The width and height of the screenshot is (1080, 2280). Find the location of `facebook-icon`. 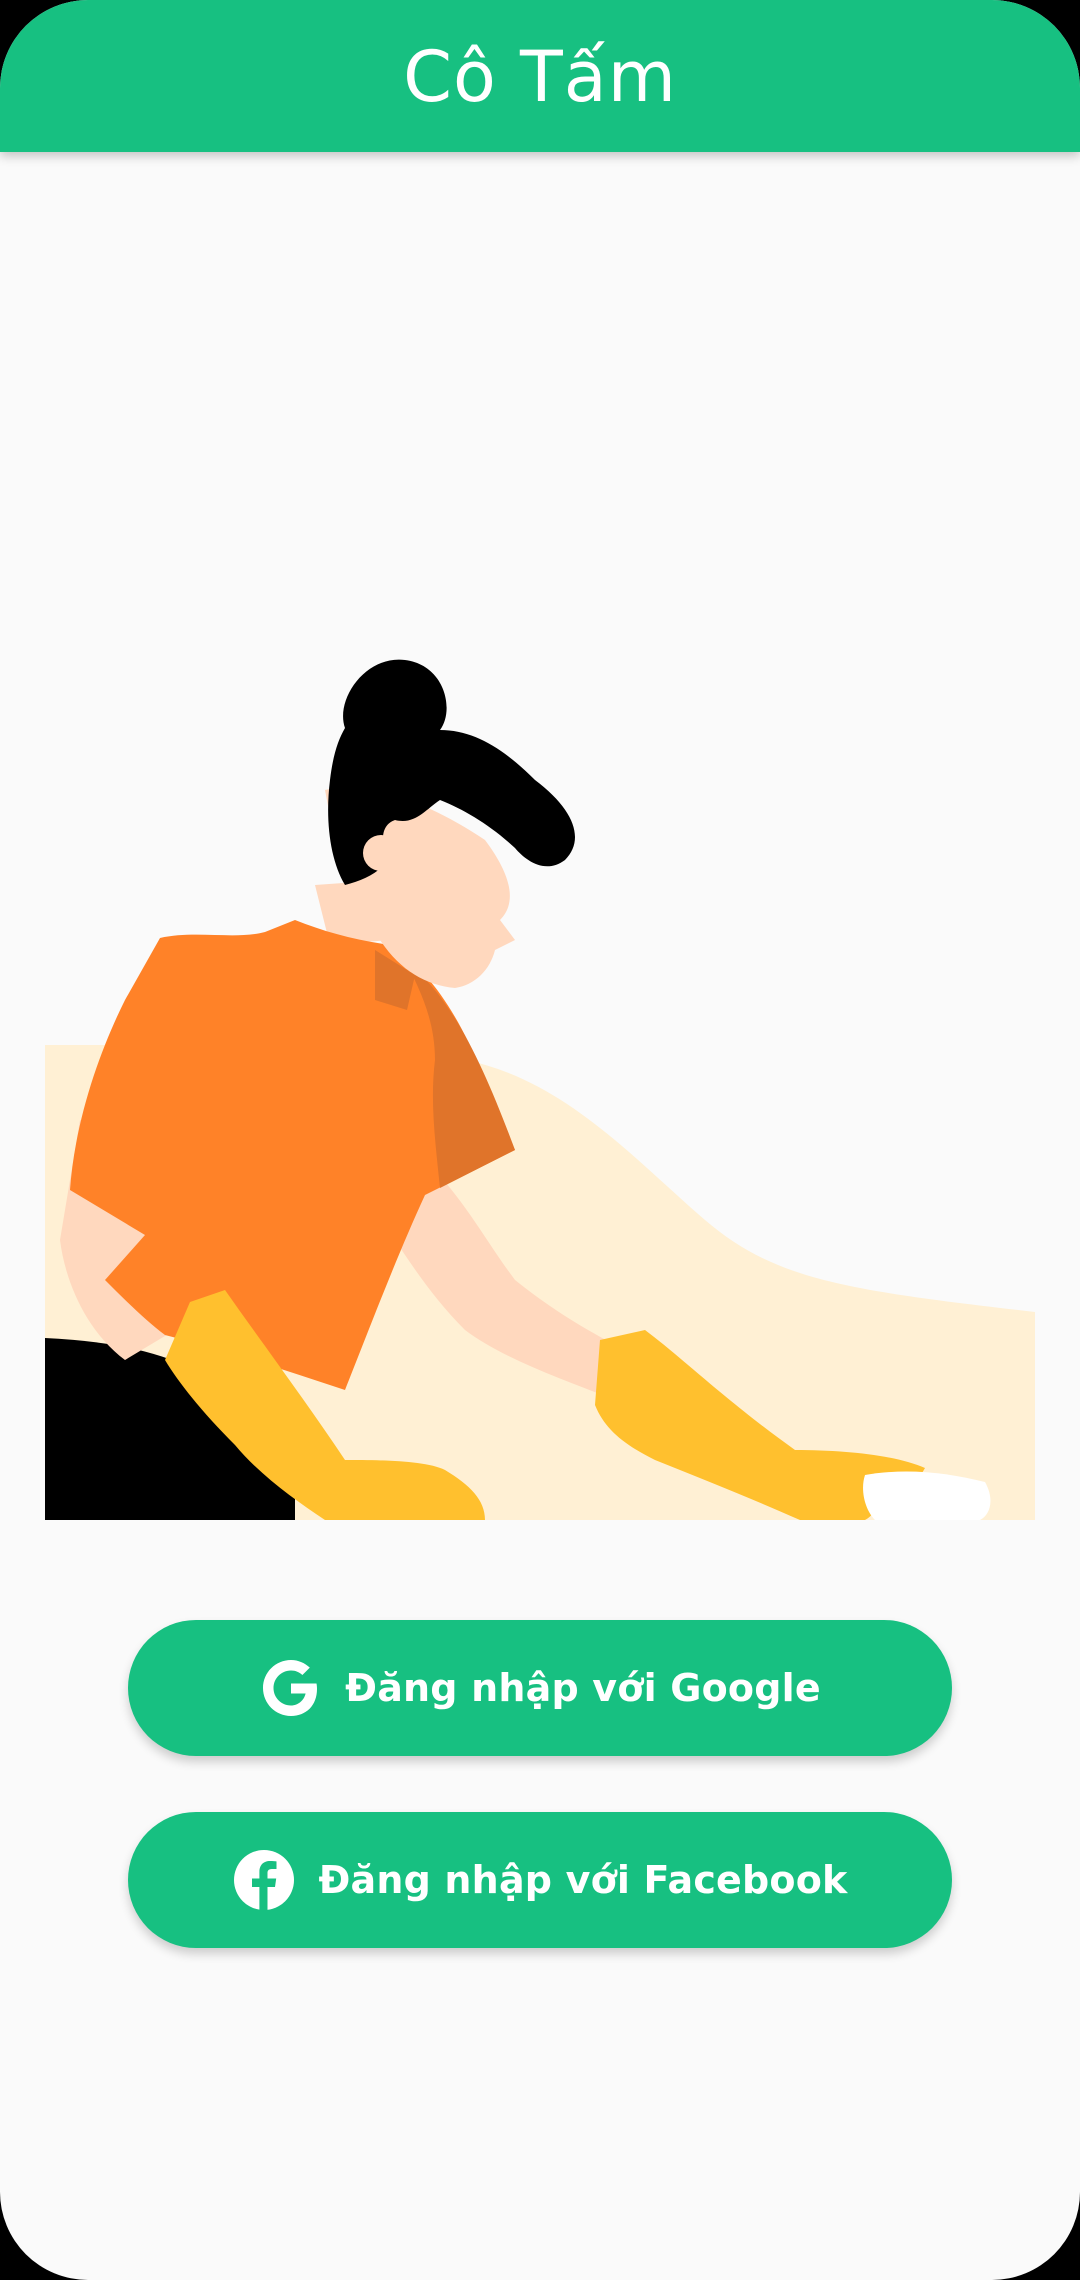

facebook-icon is located at coordinates (264, 1880).